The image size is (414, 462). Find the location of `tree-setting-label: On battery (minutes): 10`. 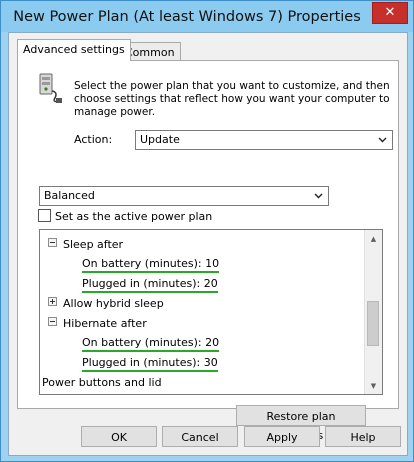

tree-setting-label: On battery (minutes): 10 is located at coordinates (151, 265).